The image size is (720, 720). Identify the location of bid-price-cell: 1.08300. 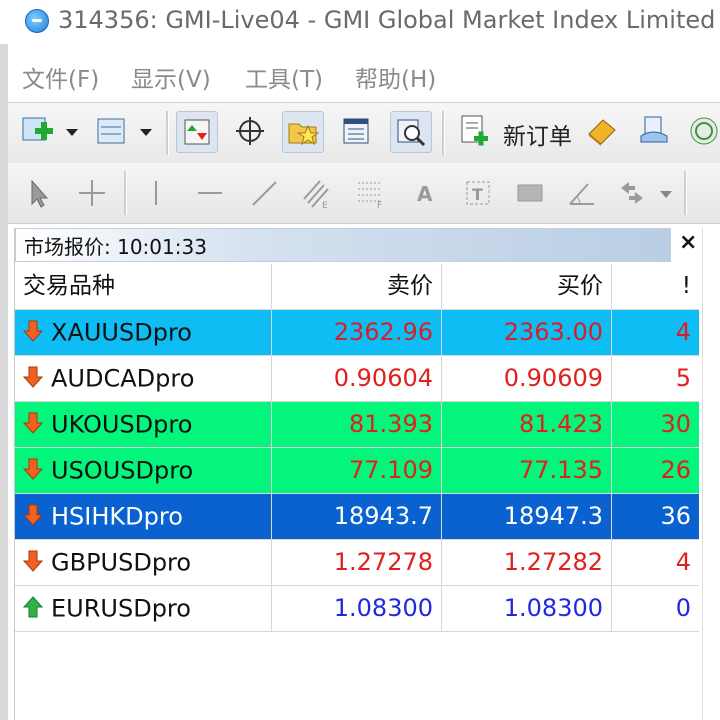
(356, 608).